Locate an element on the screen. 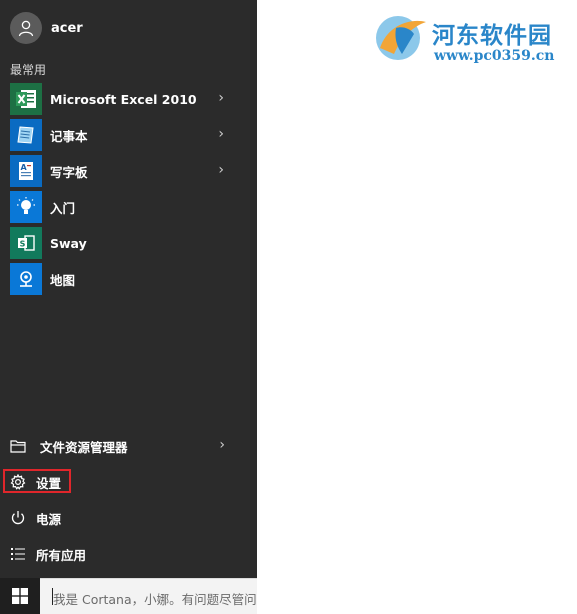  cortana-search-box: 我是 Cortana，小娜。有问题尽管问我 is located at coordinates (148, 596).